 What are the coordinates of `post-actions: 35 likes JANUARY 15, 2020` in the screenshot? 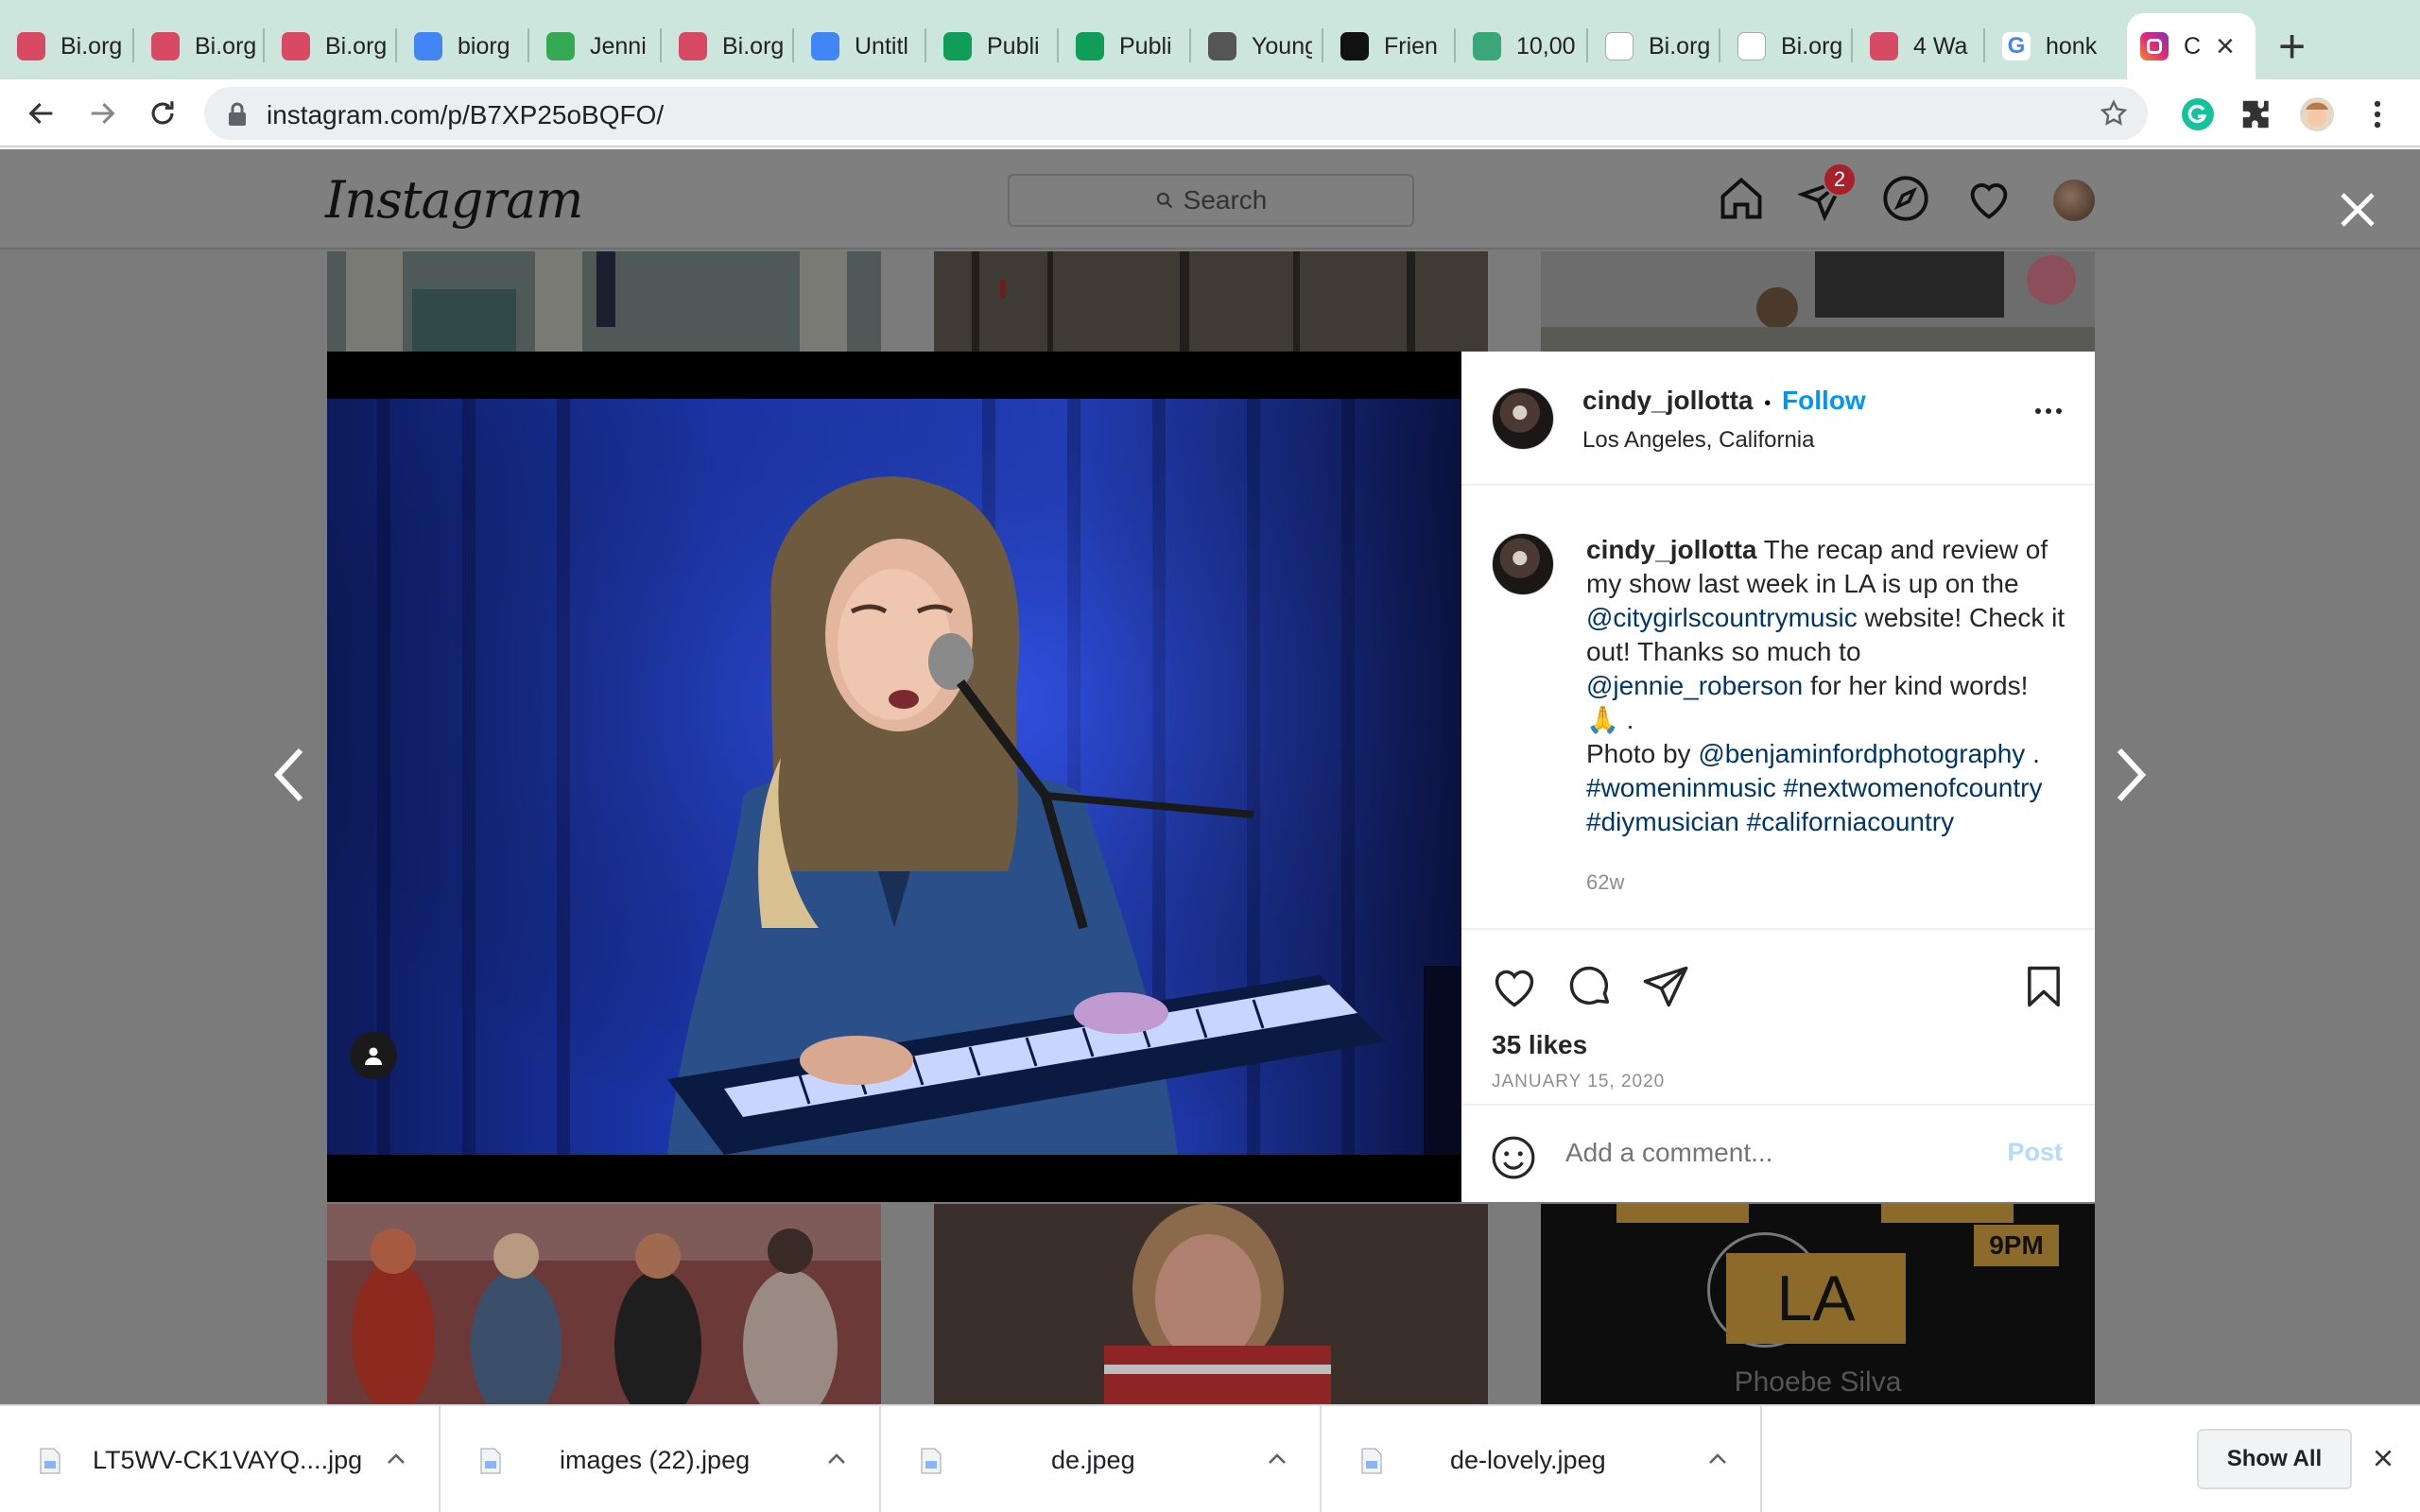 It's located at (1778, 1018).